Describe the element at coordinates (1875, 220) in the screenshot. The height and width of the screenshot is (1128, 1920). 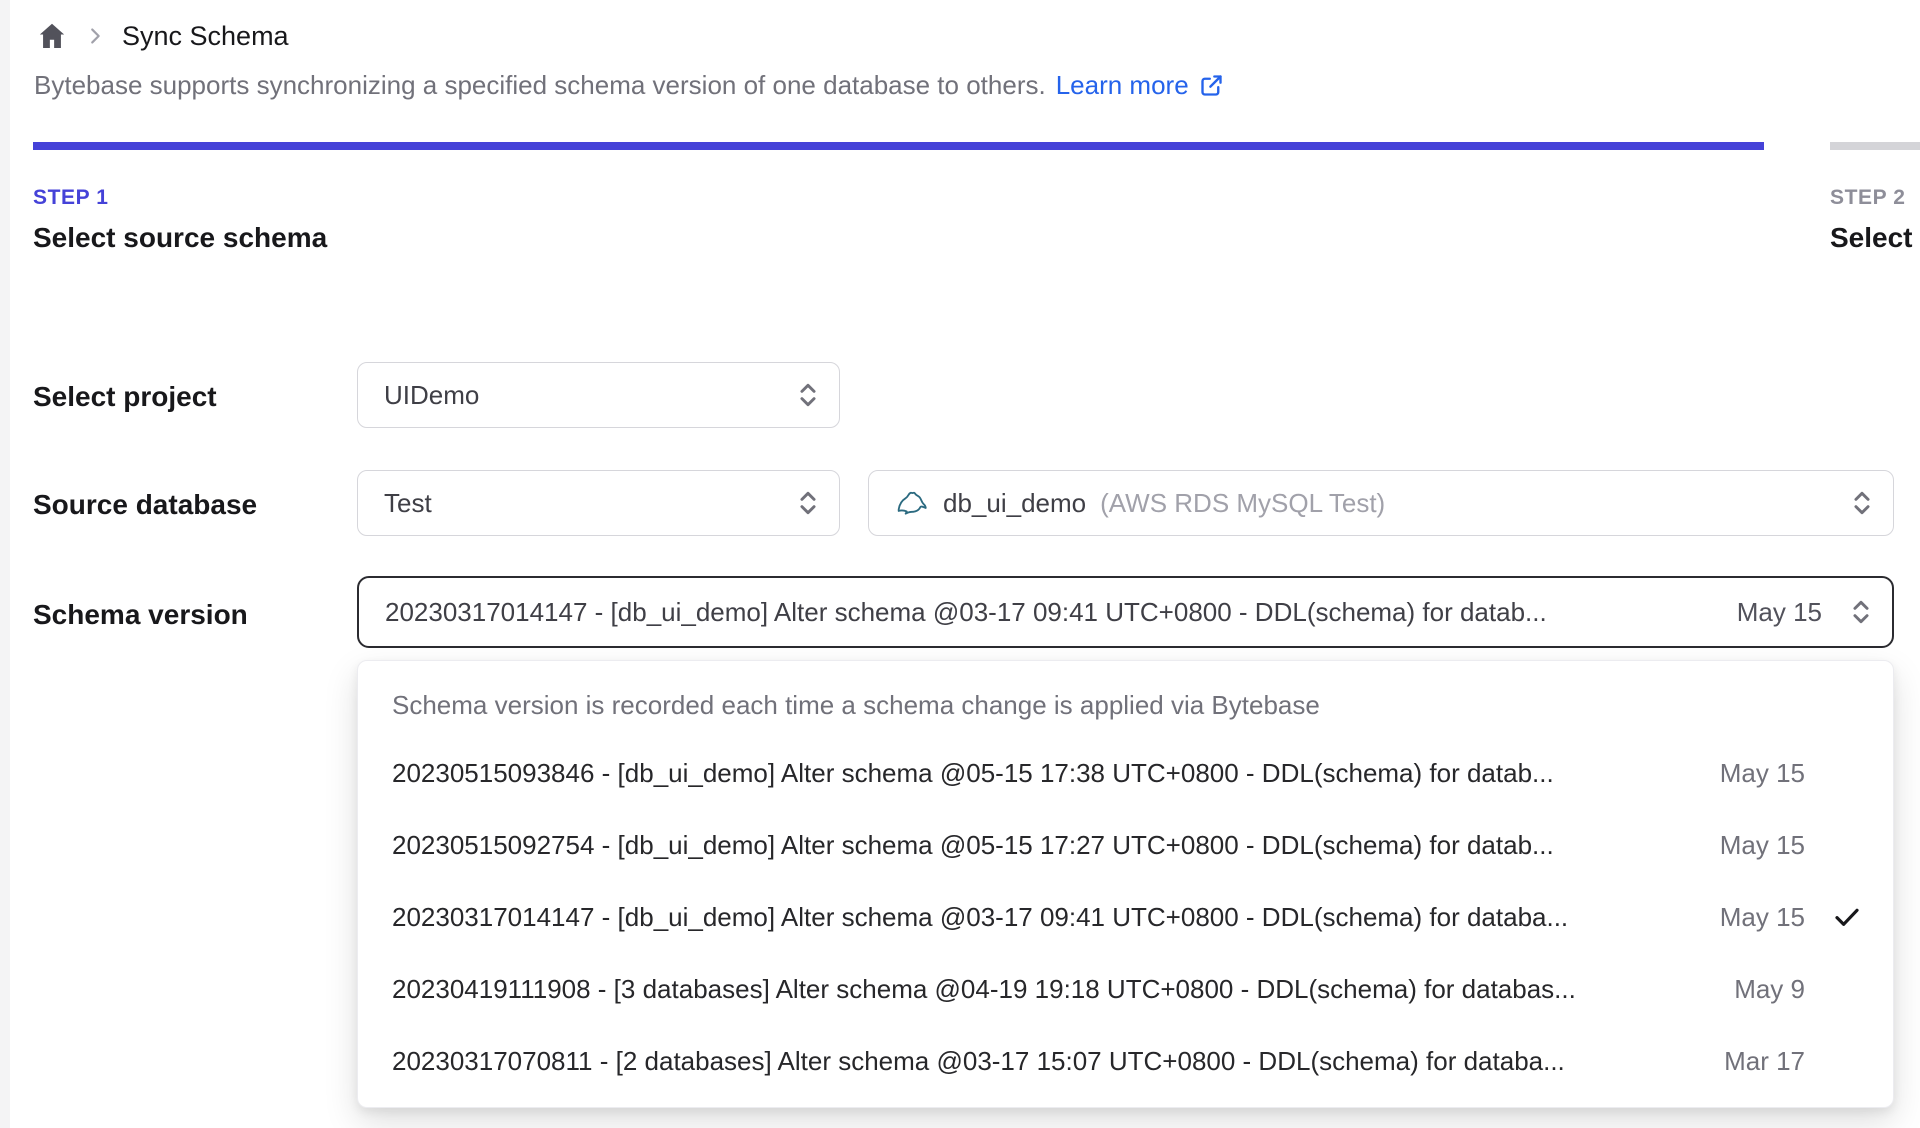
I see `step2-header: STEP 2 Select t` at that location.